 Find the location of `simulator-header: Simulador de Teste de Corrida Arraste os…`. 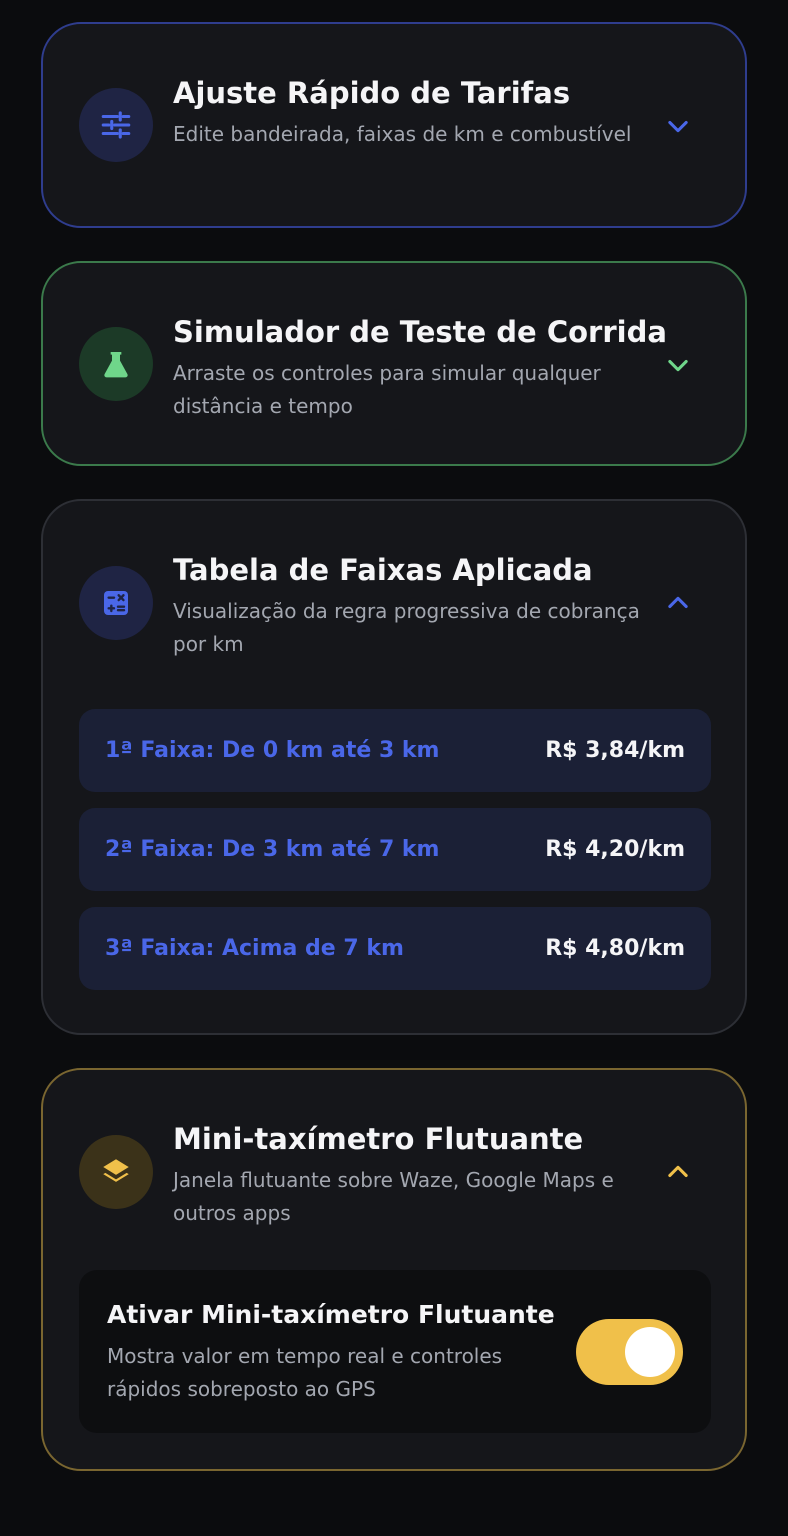

simulator-header: Simulador de Teste de Corrida Arraste os… is located at coordinates (394, 365).